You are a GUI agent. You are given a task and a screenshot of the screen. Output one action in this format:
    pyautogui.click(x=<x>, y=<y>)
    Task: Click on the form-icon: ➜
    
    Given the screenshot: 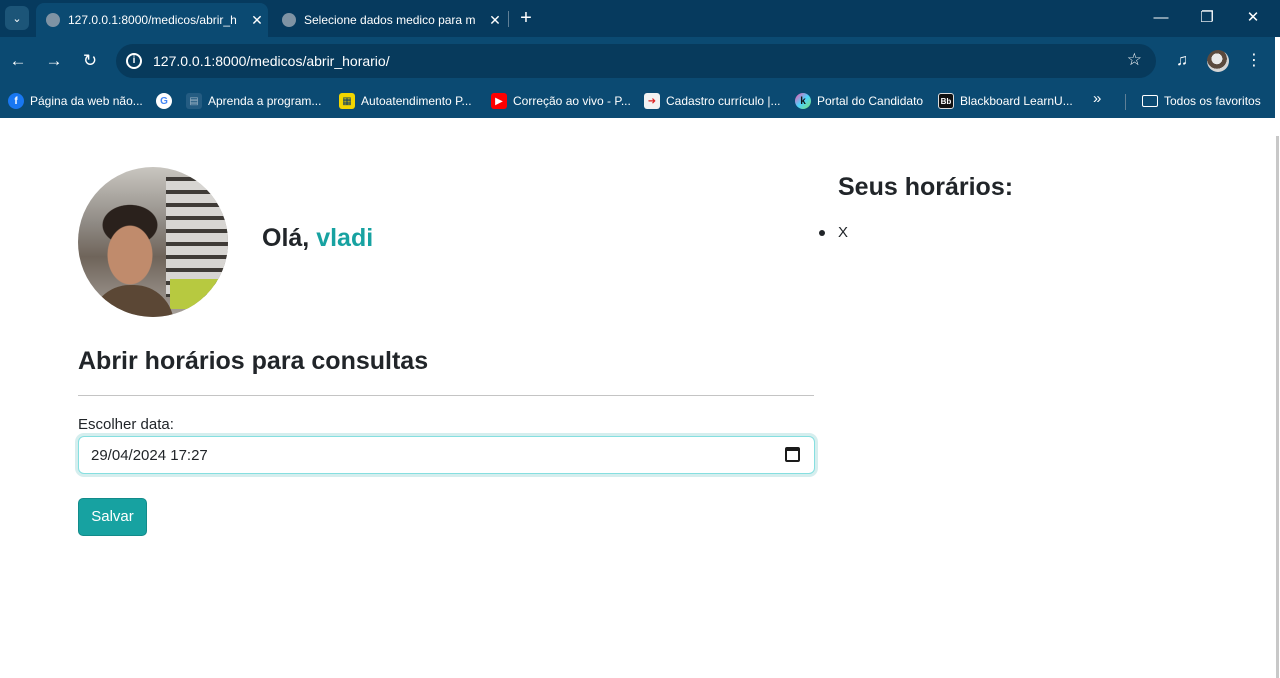 What is the action you would take?
    pyautogui.click(x=652, y=101)
    